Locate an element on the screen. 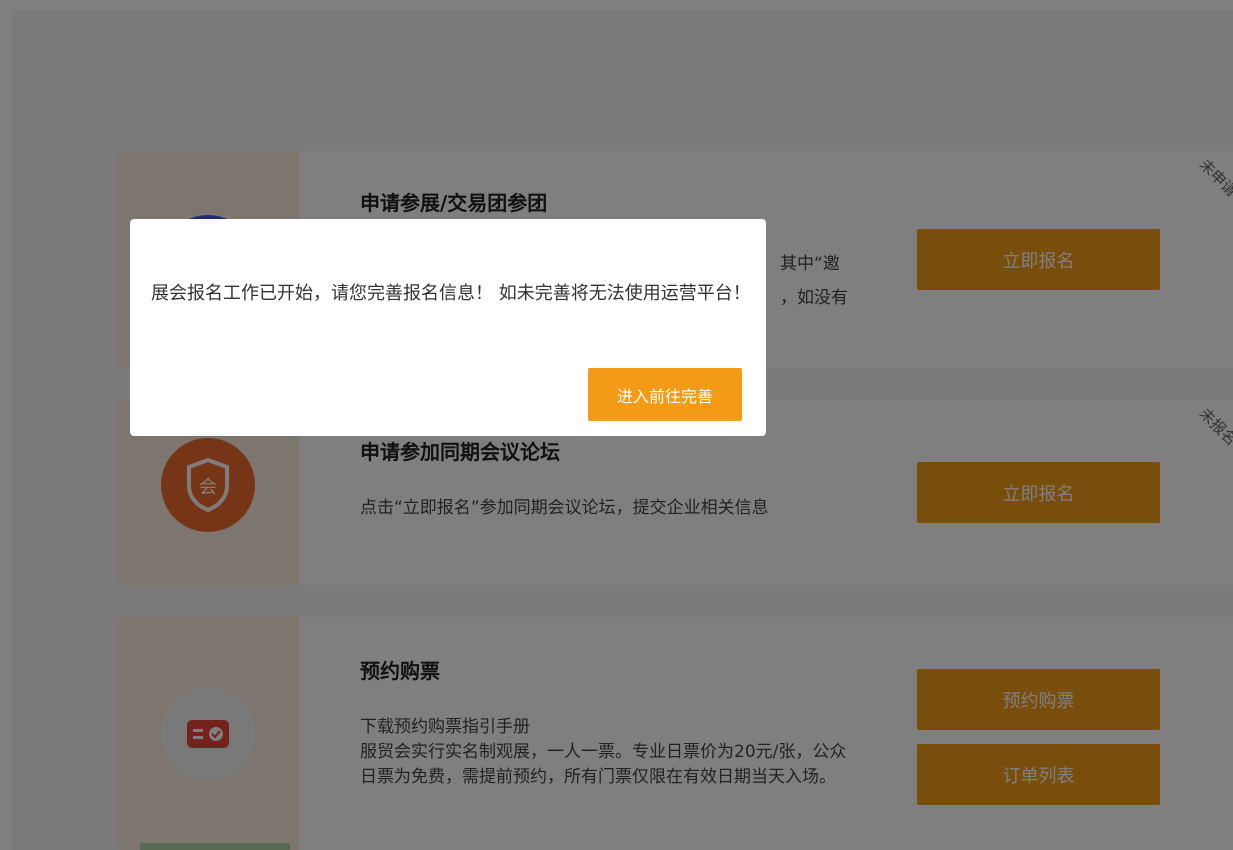 This screenshot has width=1233, height=850. dialog-message: 展会报名工作已开始，请您完善报名信息！ 如未完善将无法使用运营平台！ is located at coordinates (451, 293).